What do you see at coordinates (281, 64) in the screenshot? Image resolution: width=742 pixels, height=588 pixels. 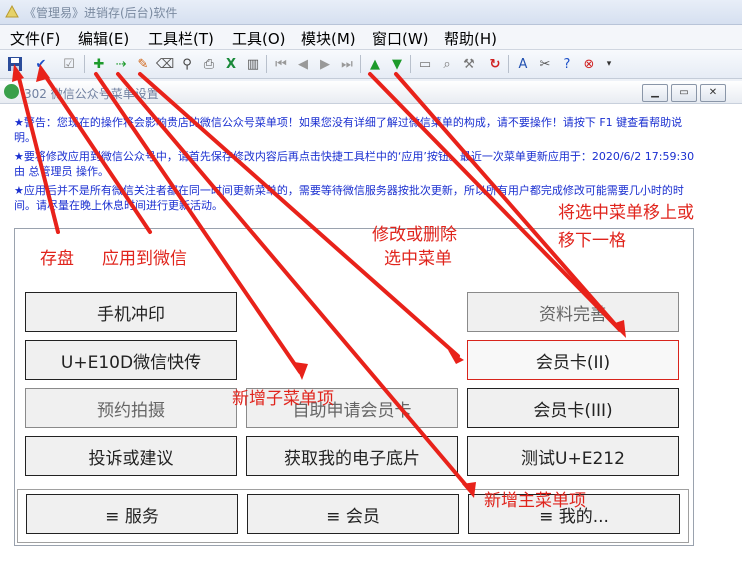 I see `first-record-icon: ⏮` at bounding box center [281, 64].